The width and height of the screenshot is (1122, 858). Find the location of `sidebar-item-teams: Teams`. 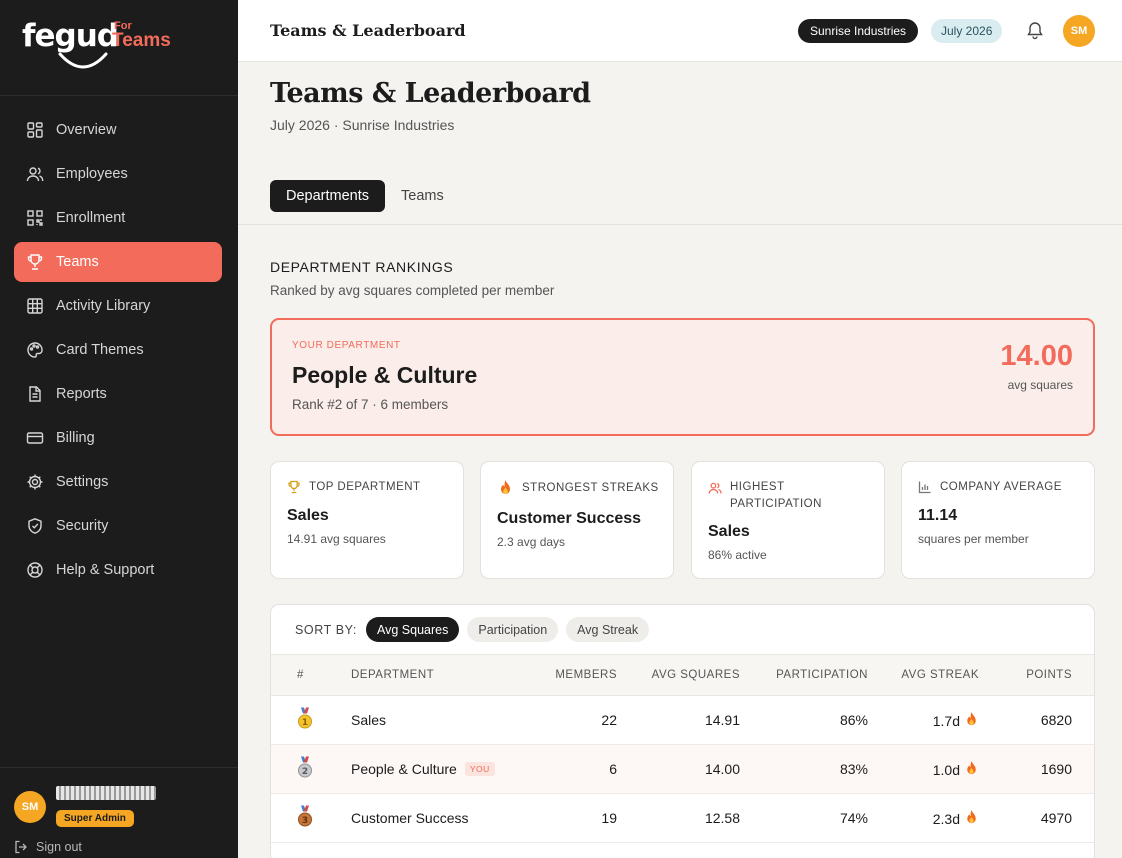

sidebar-item-teams: Teams is located at coordinates (118, 262).